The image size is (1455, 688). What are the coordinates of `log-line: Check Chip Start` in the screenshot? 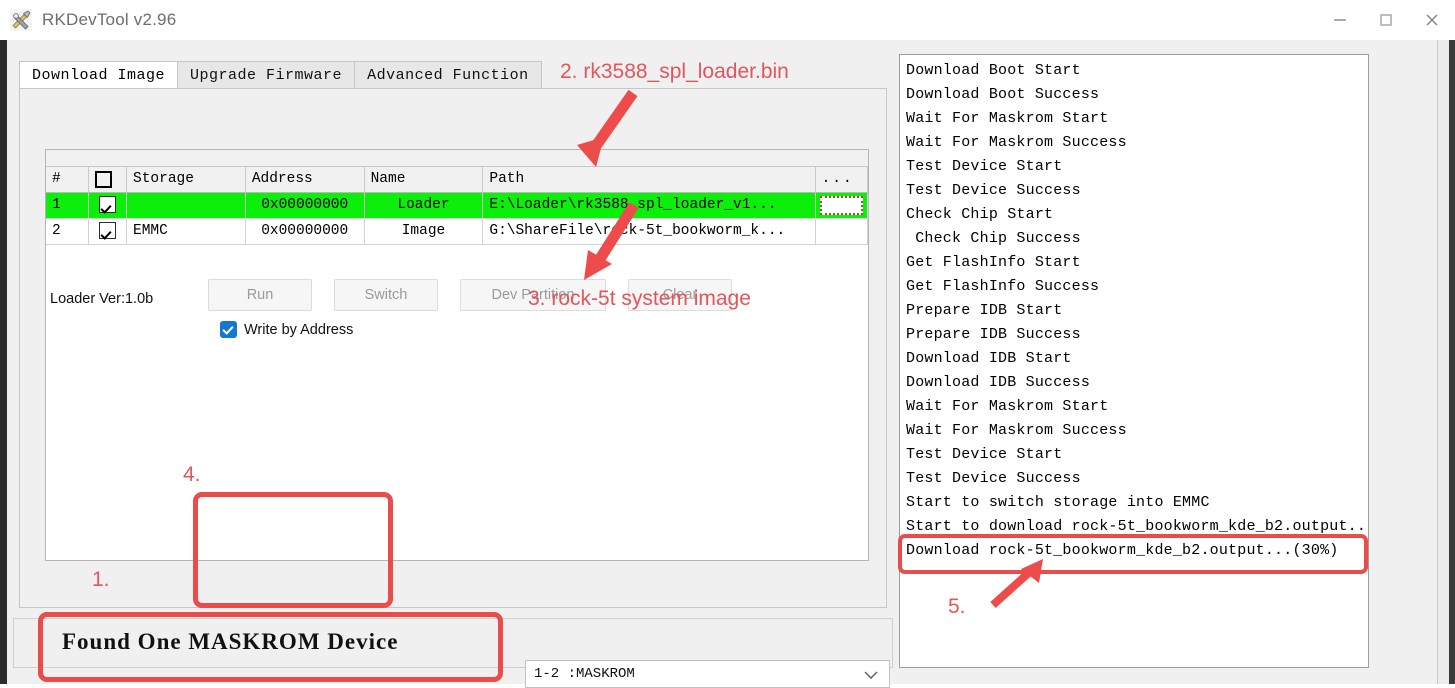 It's located at (980, 214).